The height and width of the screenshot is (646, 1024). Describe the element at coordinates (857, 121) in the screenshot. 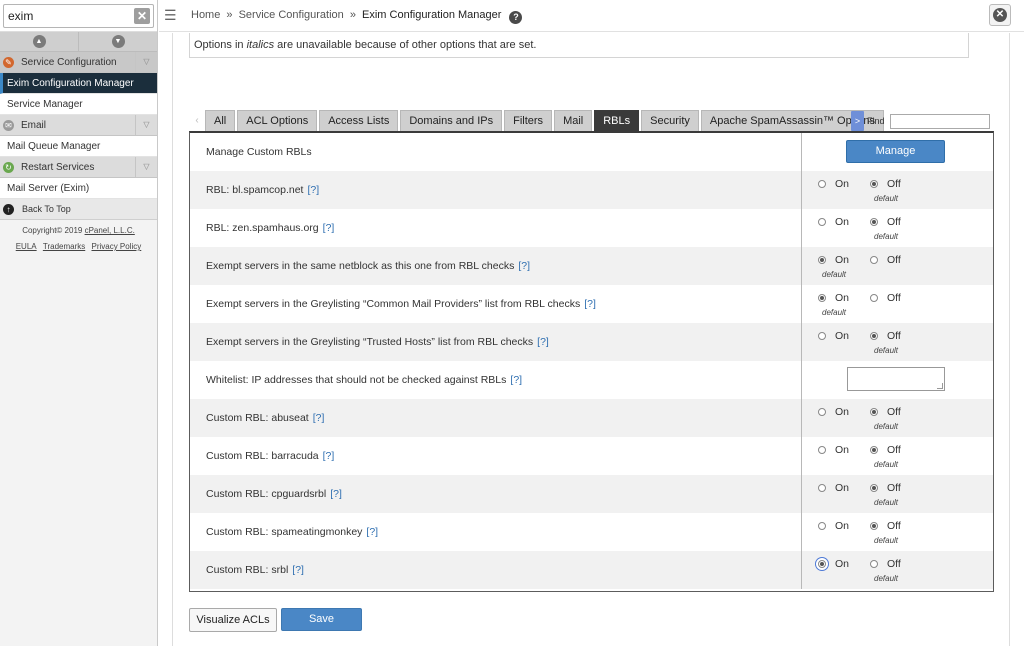

I see `tab-next-icon: >` at that location.